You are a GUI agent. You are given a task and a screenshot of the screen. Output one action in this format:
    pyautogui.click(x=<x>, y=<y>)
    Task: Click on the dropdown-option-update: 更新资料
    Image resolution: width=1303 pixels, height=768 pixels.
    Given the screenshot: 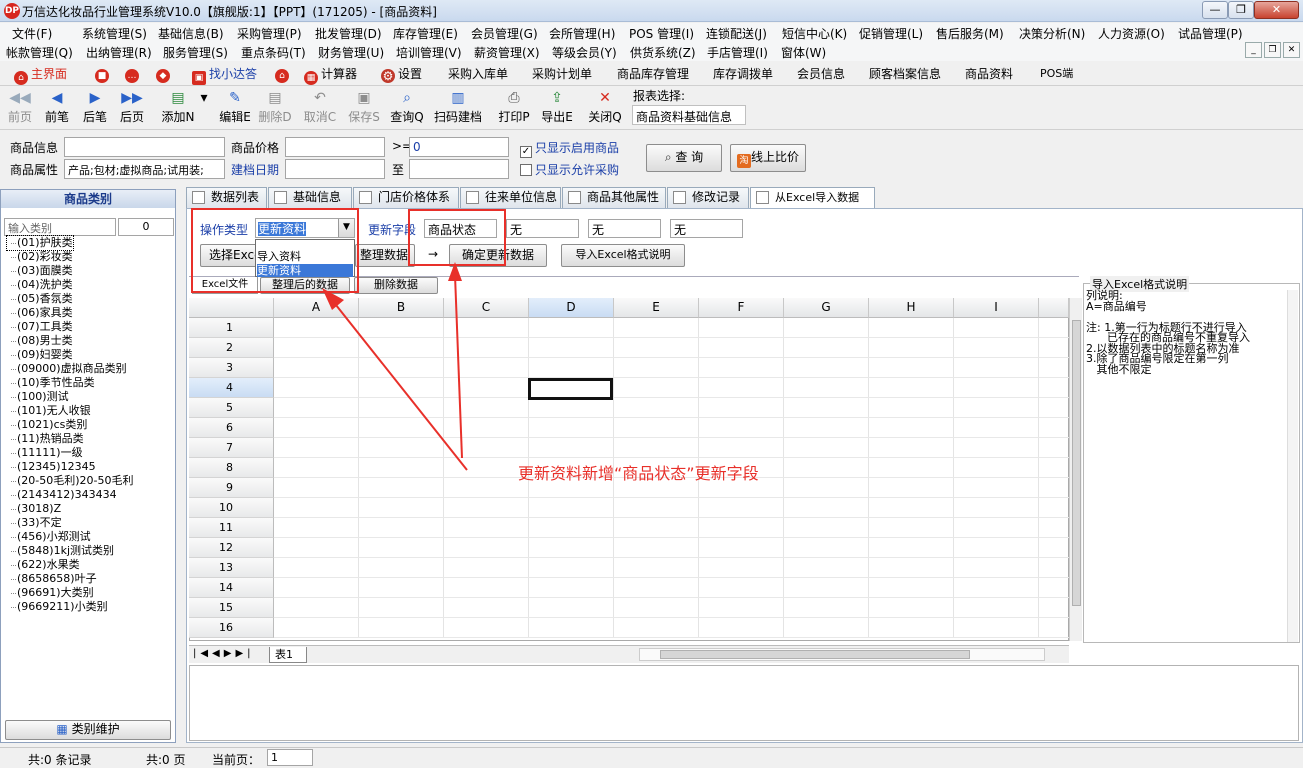 What is the action you would take?
    pyautogui.click(x=305, y=270)
    